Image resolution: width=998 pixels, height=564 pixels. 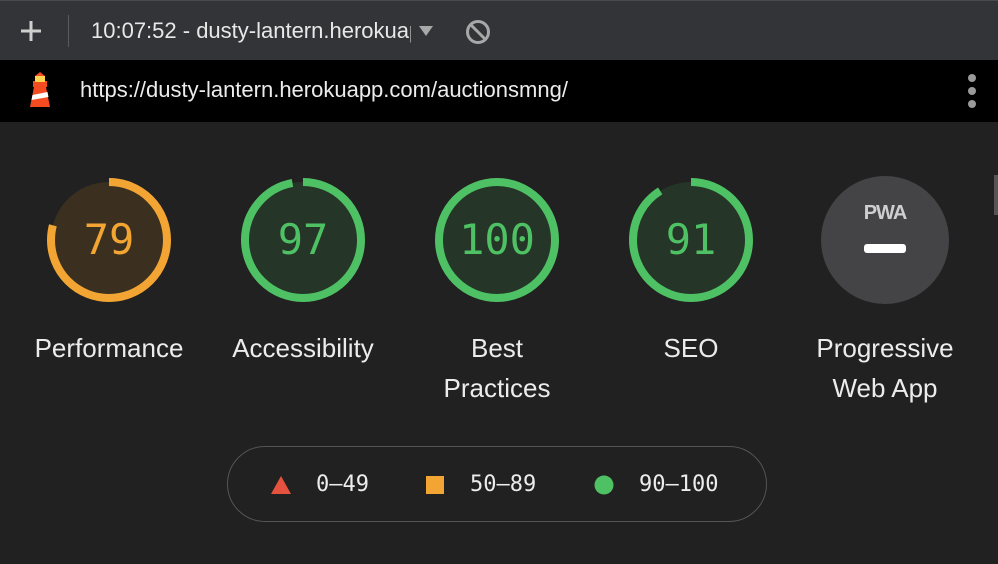 I want to click on square-icon, so click(x=435, y=485).